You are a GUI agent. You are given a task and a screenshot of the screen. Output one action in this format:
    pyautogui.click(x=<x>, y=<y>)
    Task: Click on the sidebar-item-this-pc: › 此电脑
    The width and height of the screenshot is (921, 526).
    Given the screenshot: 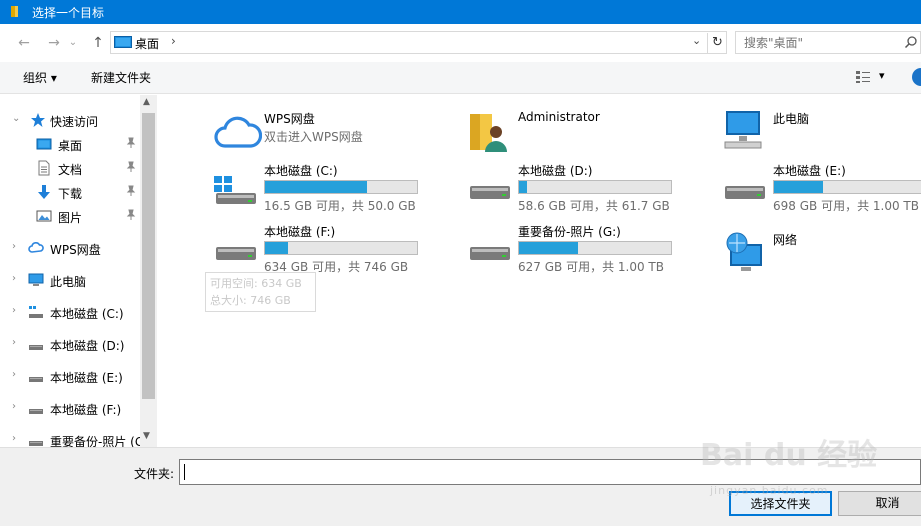 What is the action you would take?
    pyautogui.click(x=70, y=280)
    